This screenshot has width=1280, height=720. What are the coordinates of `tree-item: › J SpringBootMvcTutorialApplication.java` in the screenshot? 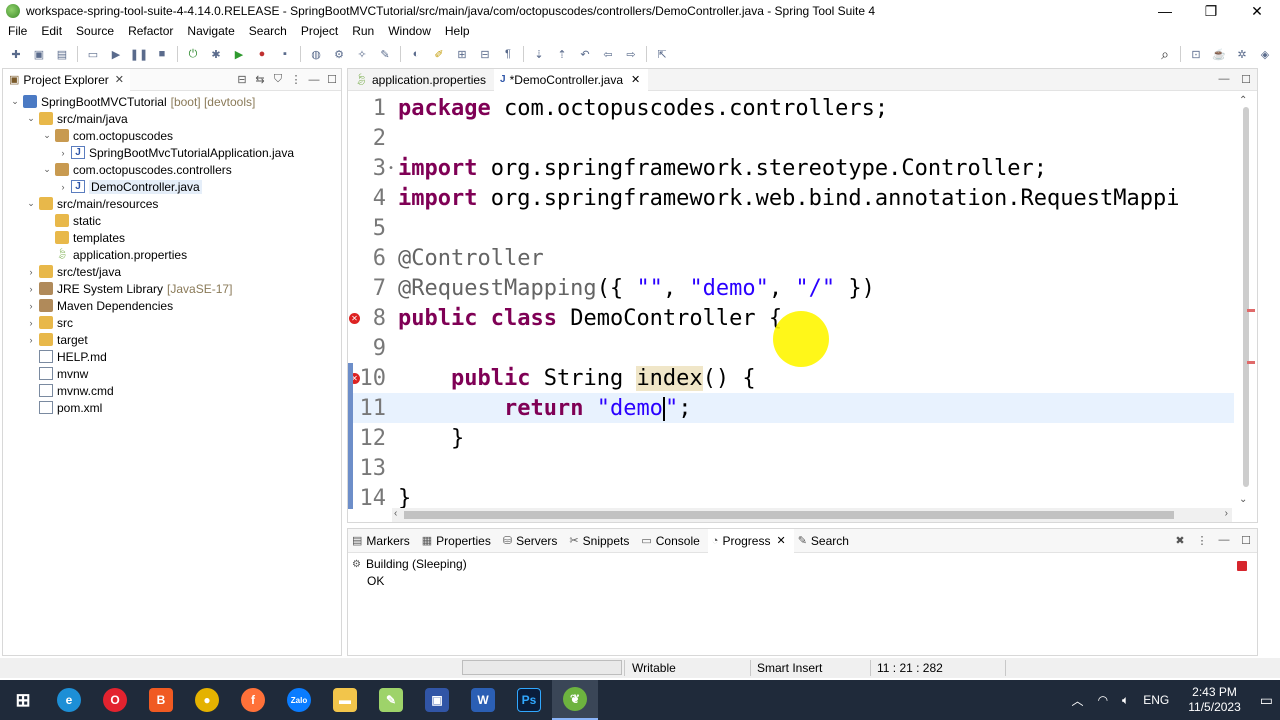 It's located at (172, 152).